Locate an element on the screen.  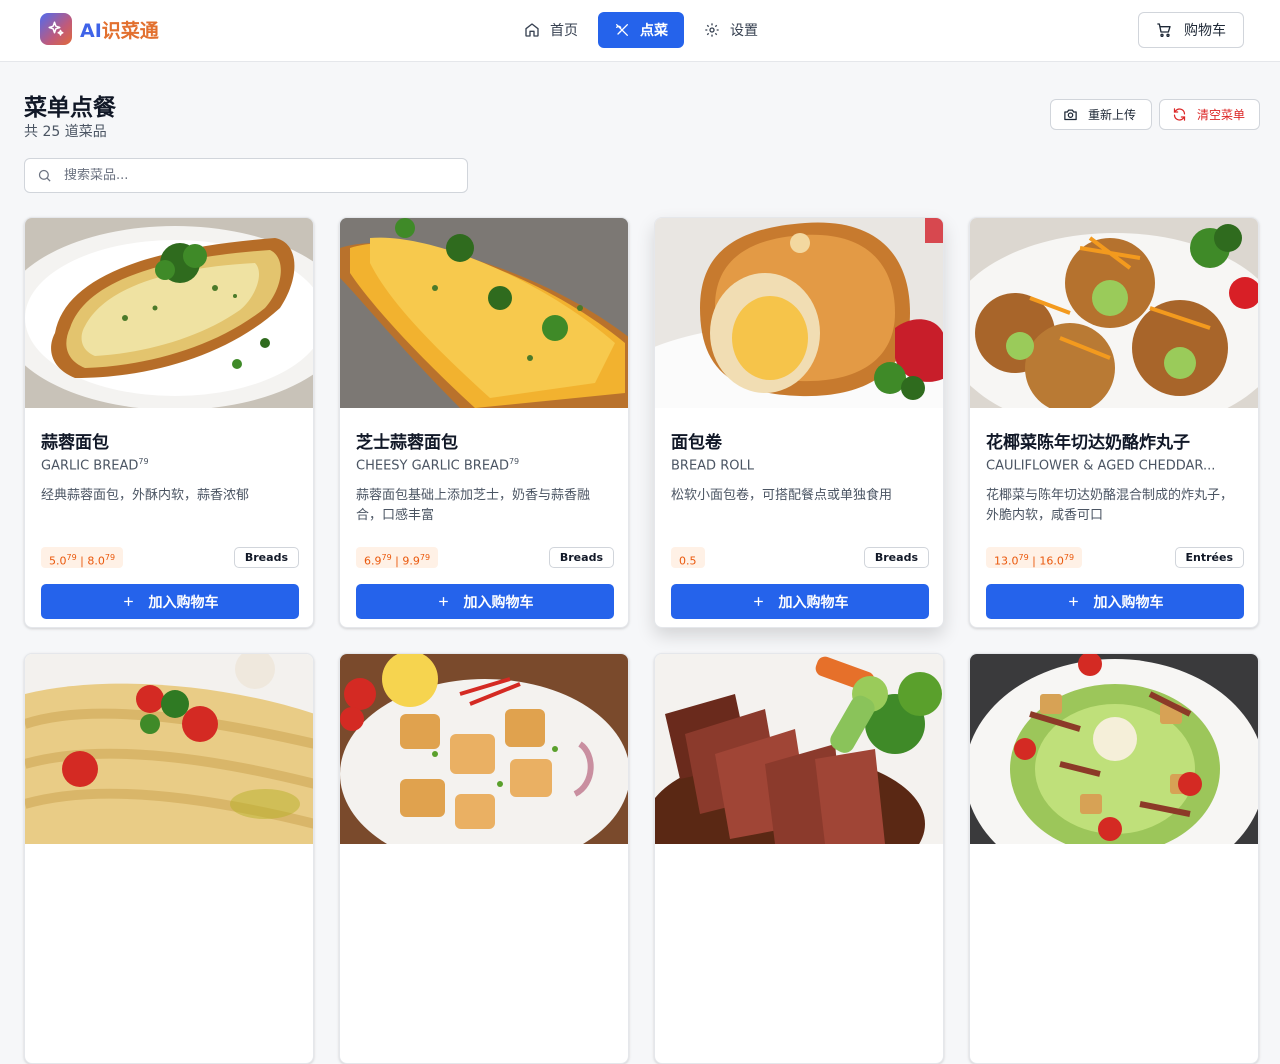
dish-count: 共 25 道菜品 is located at coordinates (65, 132).